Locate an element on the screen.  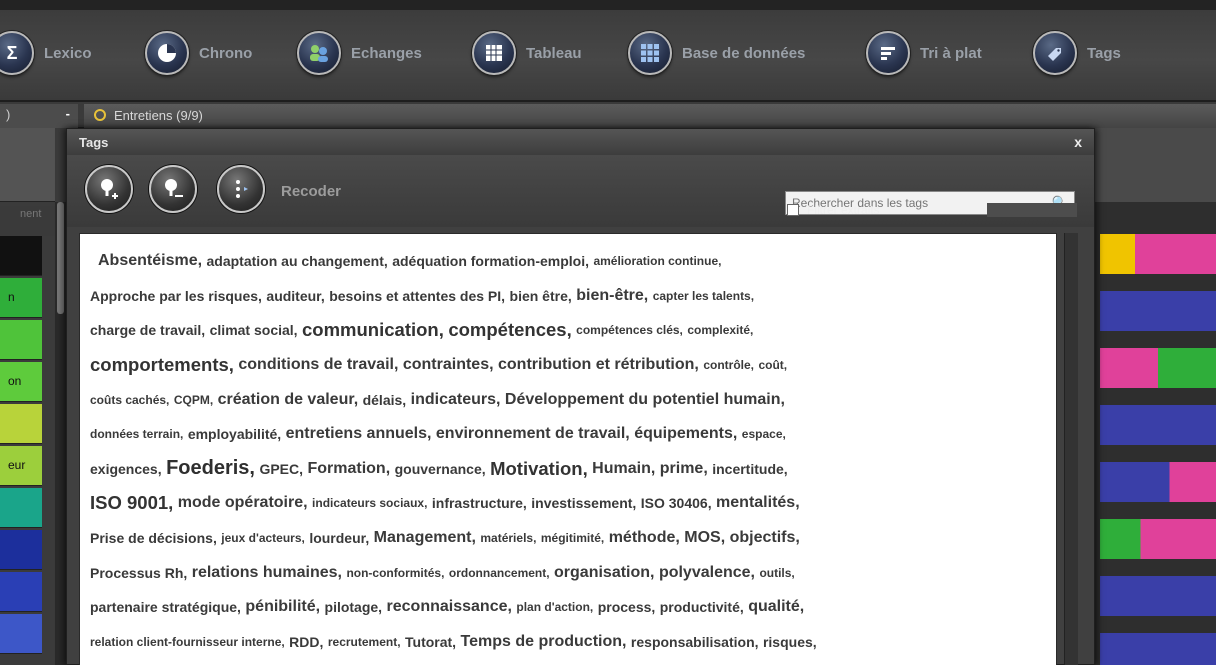
tag-item: Humain, is located at coordinates (623, 469).